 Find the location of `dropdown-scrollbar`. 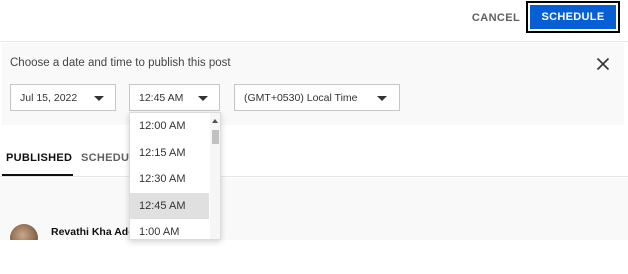

dropdown-scrollbar is located at coordinates (215, 176).